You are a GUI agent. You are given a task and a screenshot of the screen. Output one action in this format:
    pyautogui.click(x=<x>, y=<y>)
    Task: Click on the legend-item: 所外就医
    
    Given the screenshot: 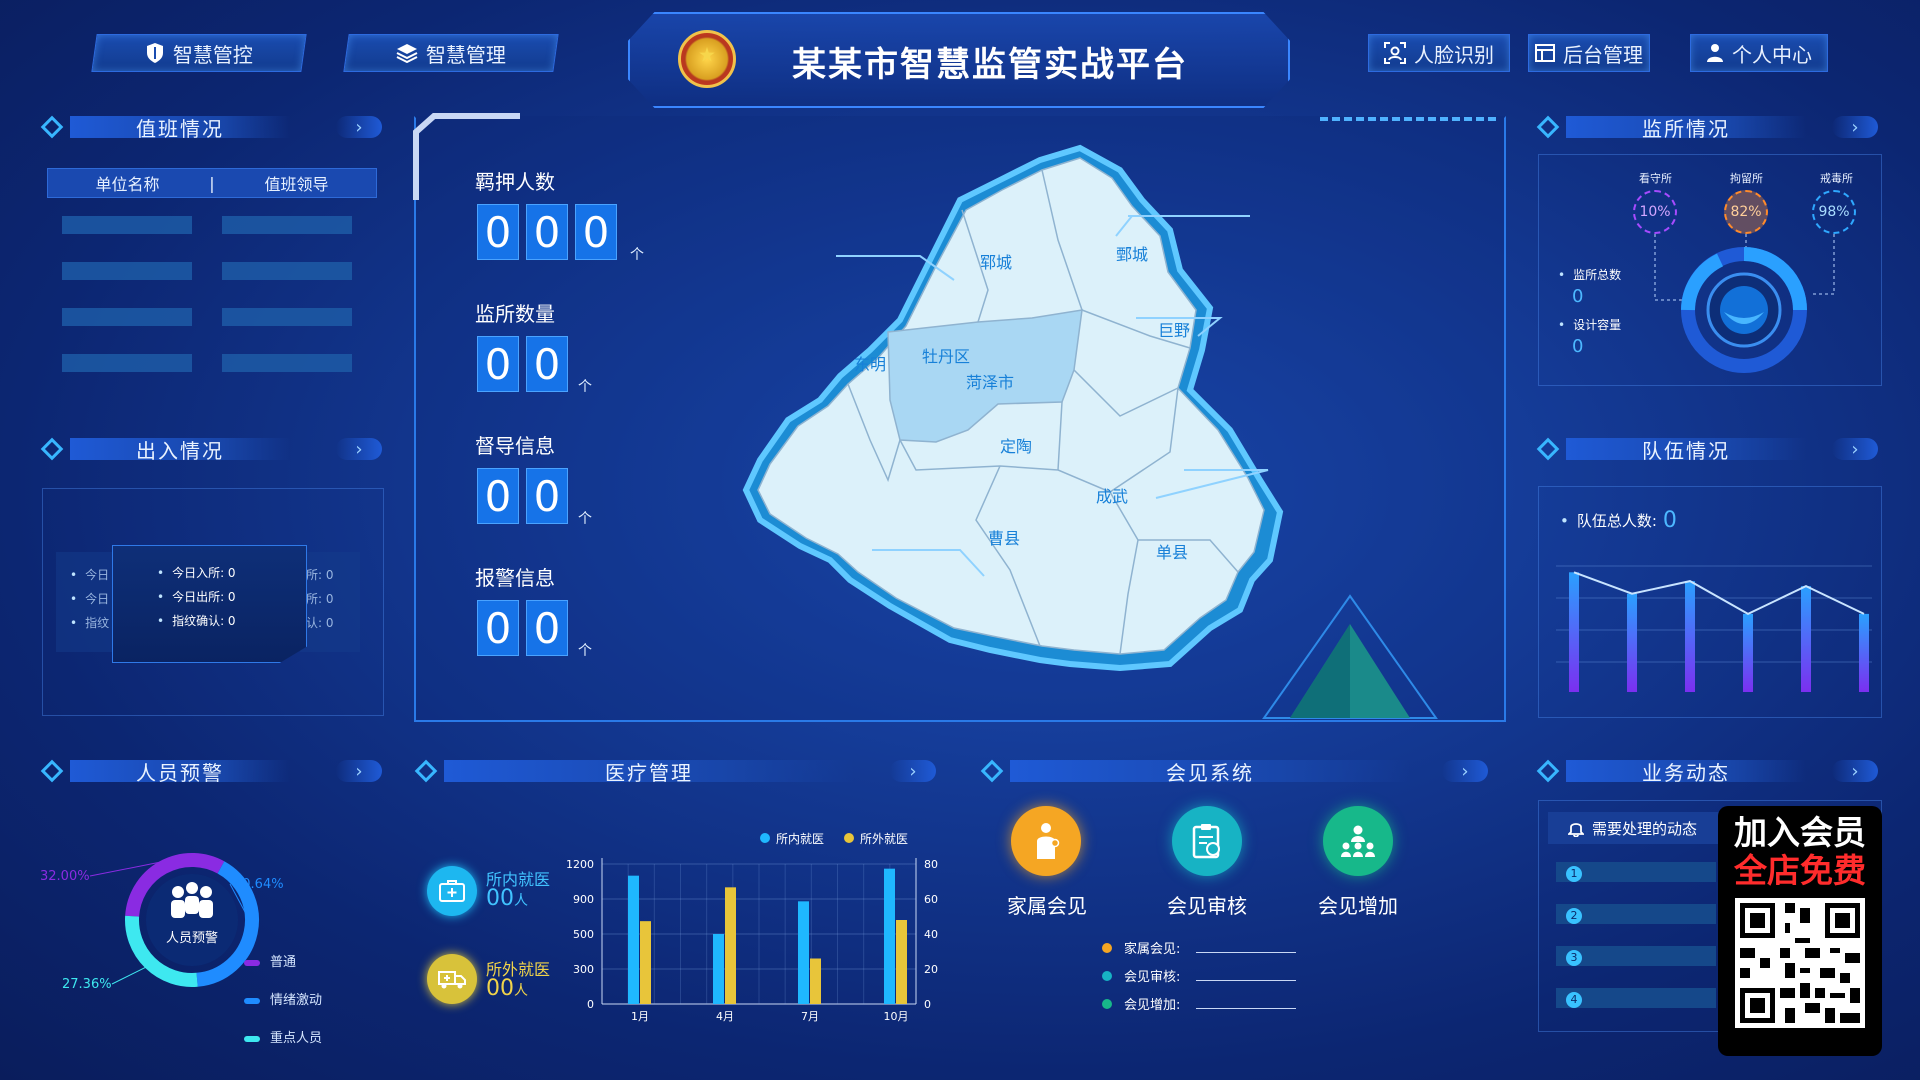 What is the action you would take?
    pyautogui.click(x=876, y=838)
    